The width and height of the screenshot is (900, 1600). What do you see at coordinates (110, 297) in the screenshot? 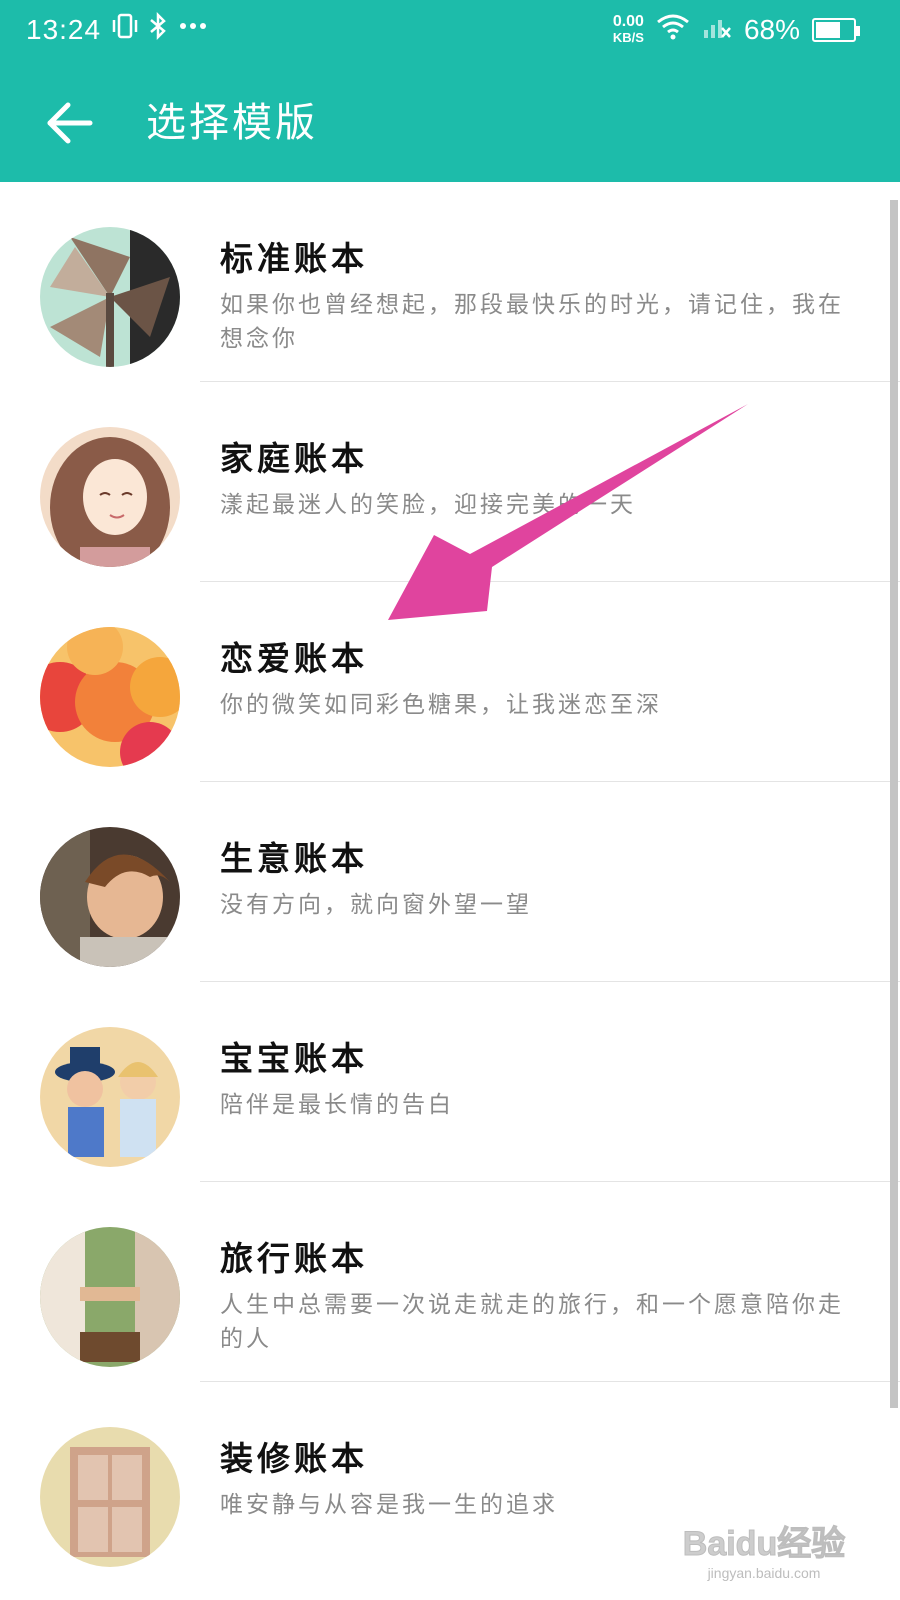
I see `pinwheel-avatar` at bounding box center [110, 297].